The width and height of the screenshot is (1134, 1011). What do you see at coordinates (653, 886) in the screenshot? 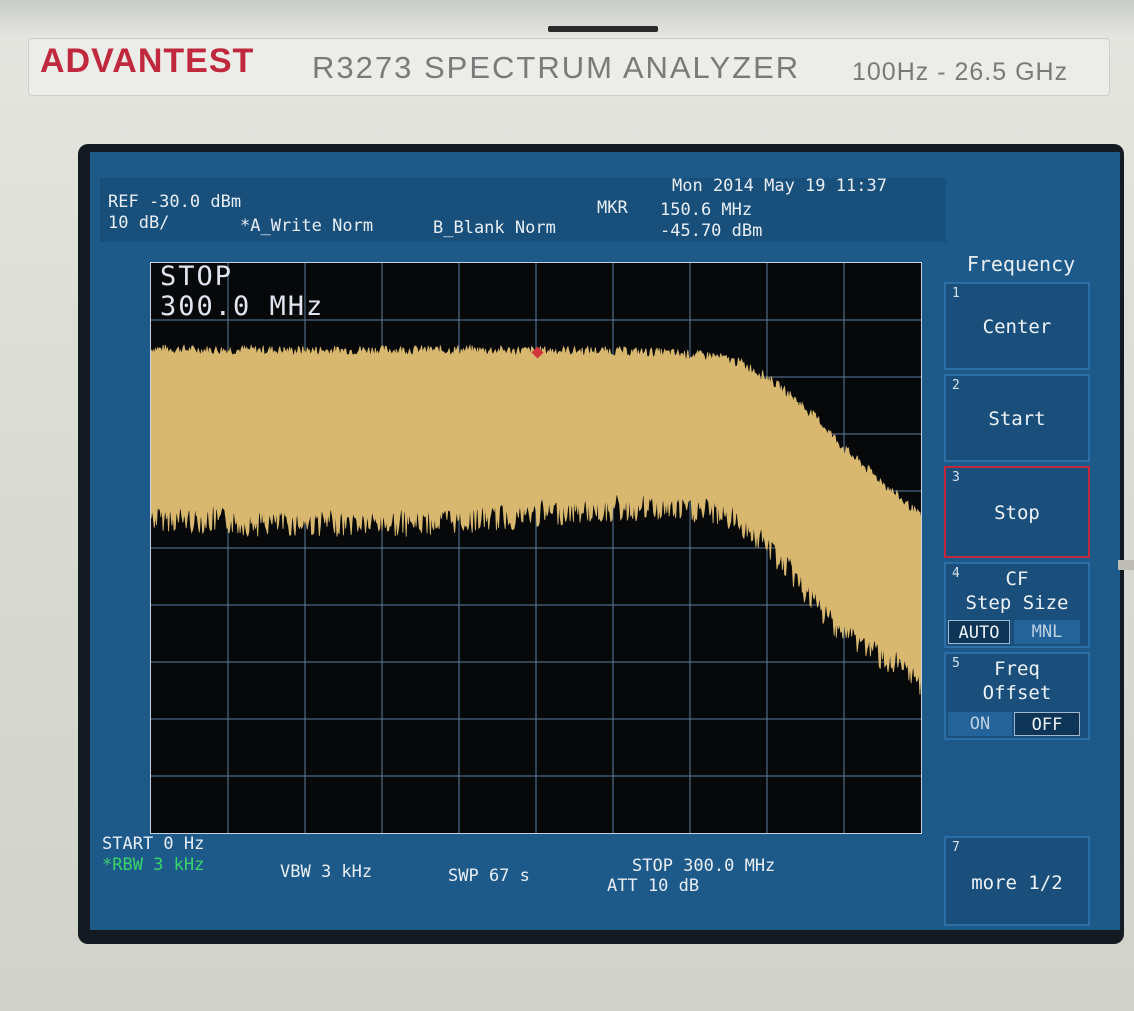
I see `attenuation: ATT 10 dB` at bounding box center [653, 886].